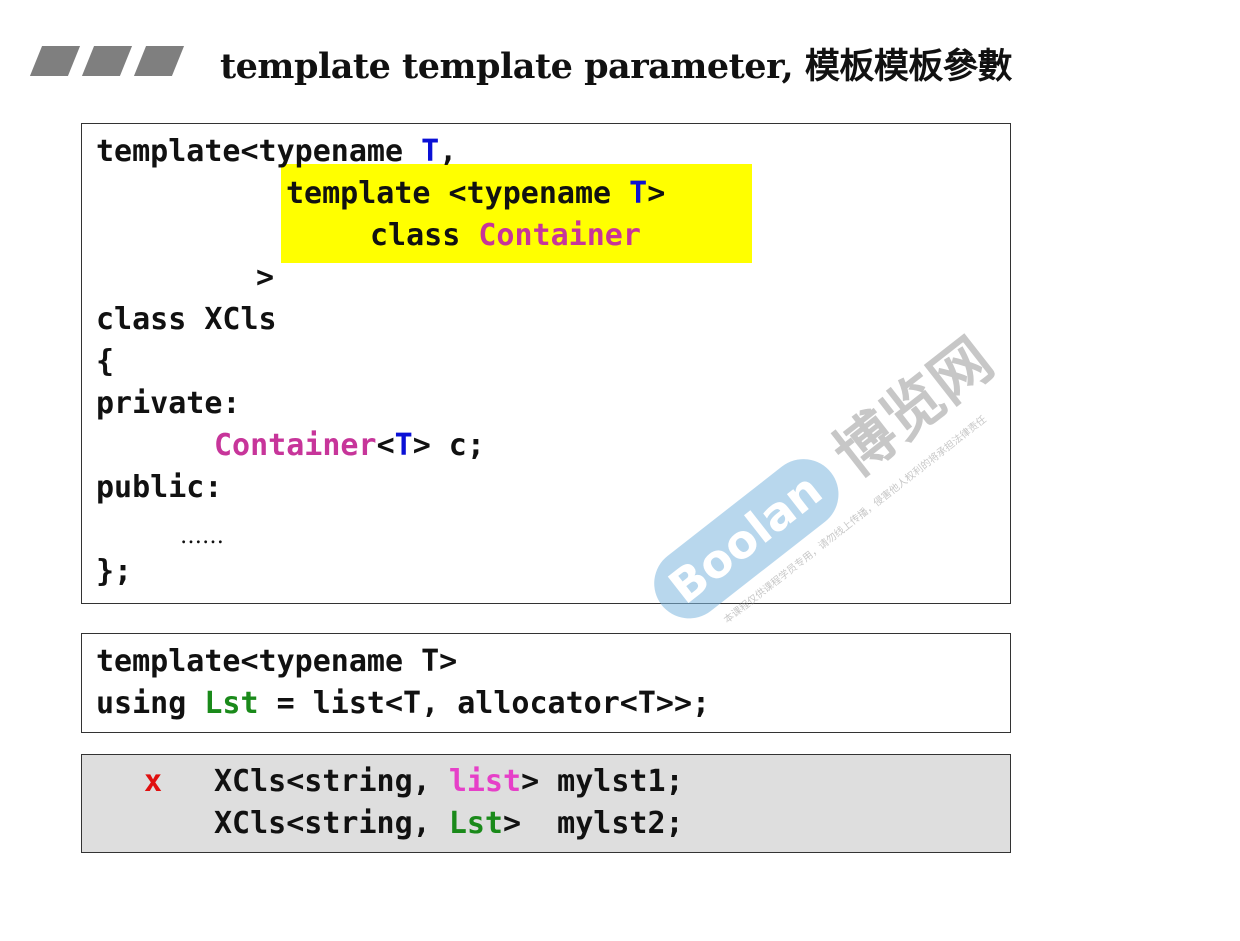  What do you see at coordinates (186, 319) in the screenshot?
I see `code-line: class XCls` at bounding box center [186, 319].